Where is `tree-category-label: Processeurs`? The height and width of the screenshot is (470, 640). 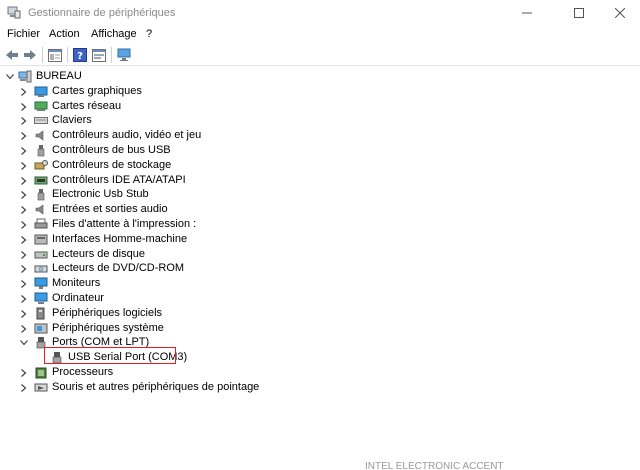
tree-category-label: Processeurs is located at coordinates (82, 372).